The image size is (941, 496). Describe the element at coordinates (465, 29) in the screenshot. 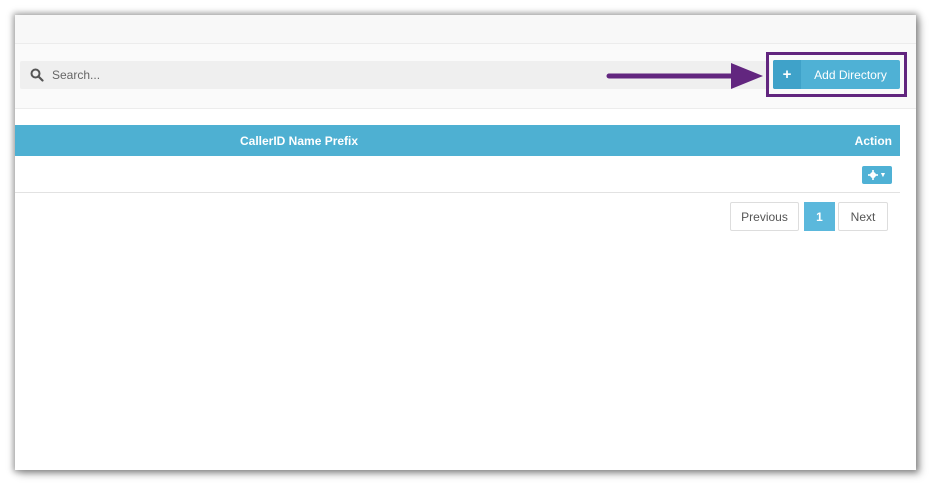

I see `top-bar` at that location.